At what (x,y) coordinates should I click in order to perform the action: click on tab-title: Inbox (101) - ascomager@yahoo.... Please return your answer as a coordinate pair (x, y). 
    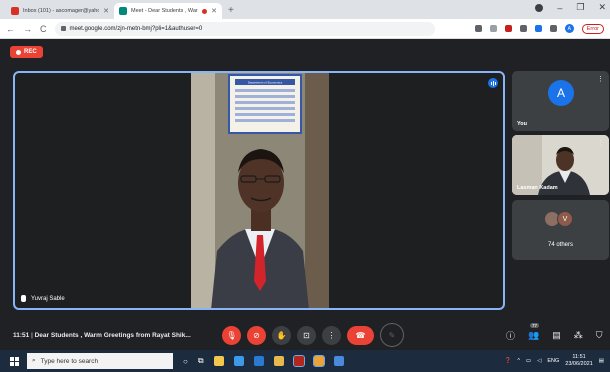
    Looking at the image, I should click on (61, 11).